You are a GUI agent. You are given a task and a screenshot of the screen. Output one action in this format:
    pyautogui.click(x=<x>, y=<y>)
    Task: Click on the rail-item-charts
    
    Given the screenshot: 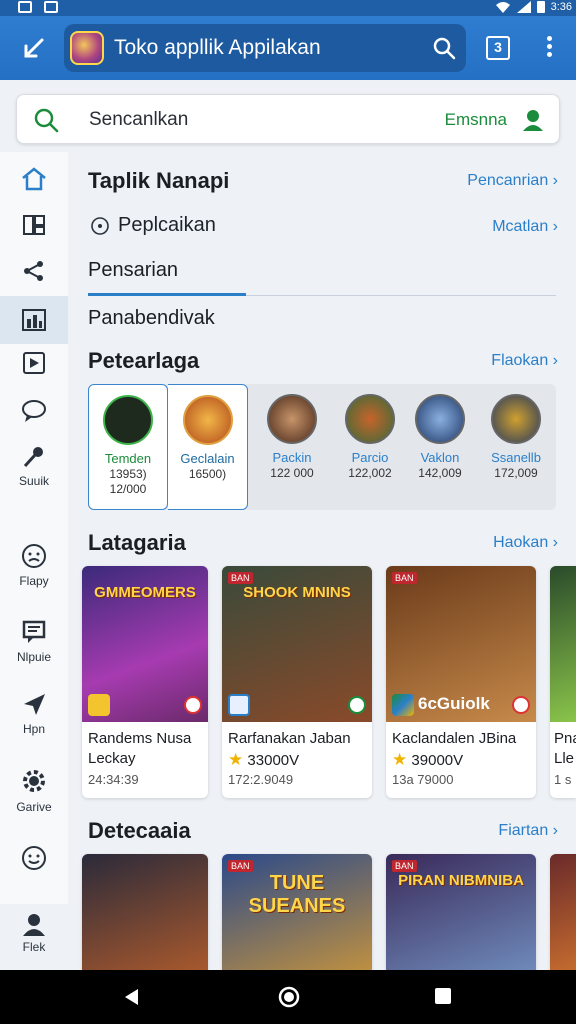 What is the action you would take?
    pyautogui.click(x=34, y=320)
    